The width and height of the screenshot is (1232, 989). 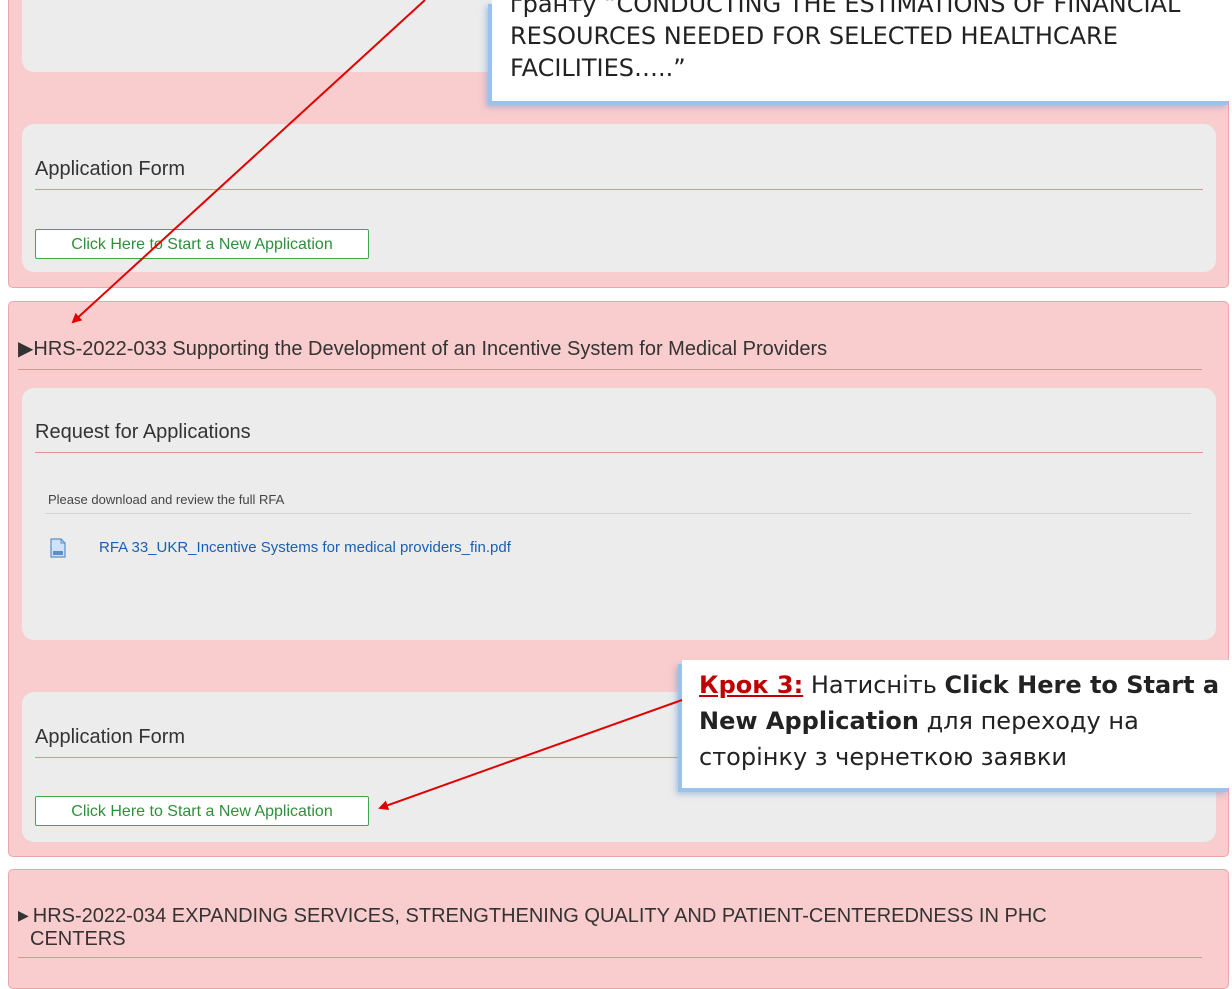 I want to click on arrow-to-grant-2-title, so click(x=248, y=162).